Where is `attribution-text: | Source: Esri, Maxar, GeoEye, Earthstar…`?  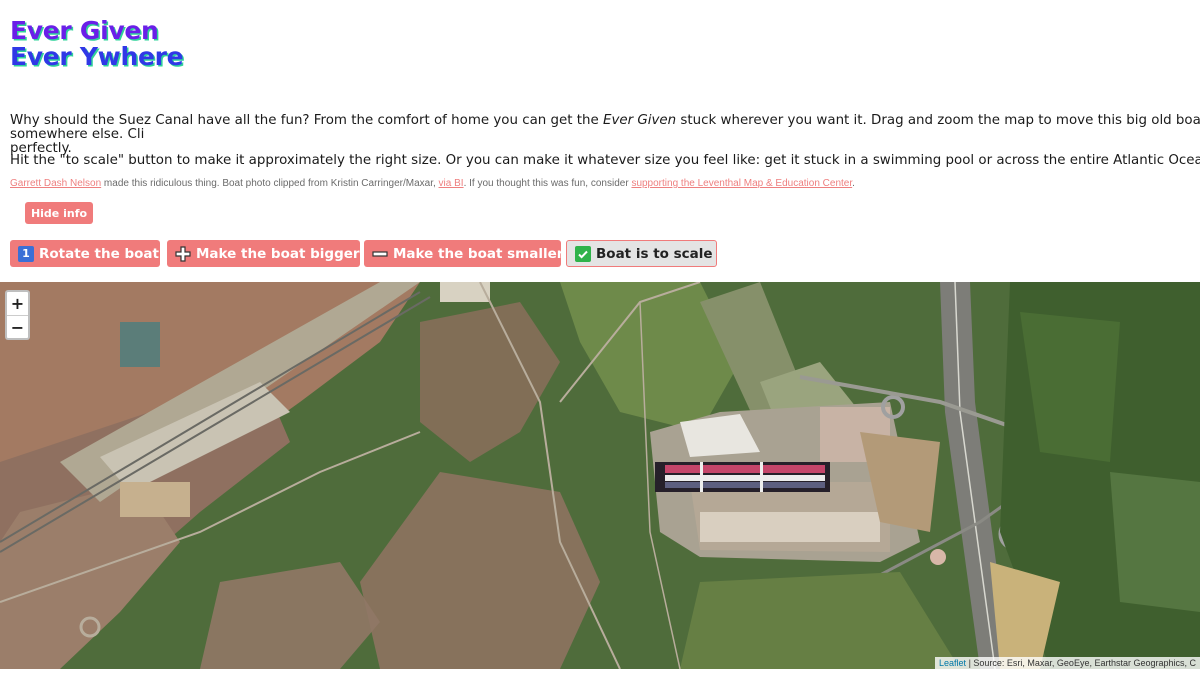
attribution-text: | Source: Esri, Maxar, GeoEye, Earthstar… is located at coordinates (1081, 663).